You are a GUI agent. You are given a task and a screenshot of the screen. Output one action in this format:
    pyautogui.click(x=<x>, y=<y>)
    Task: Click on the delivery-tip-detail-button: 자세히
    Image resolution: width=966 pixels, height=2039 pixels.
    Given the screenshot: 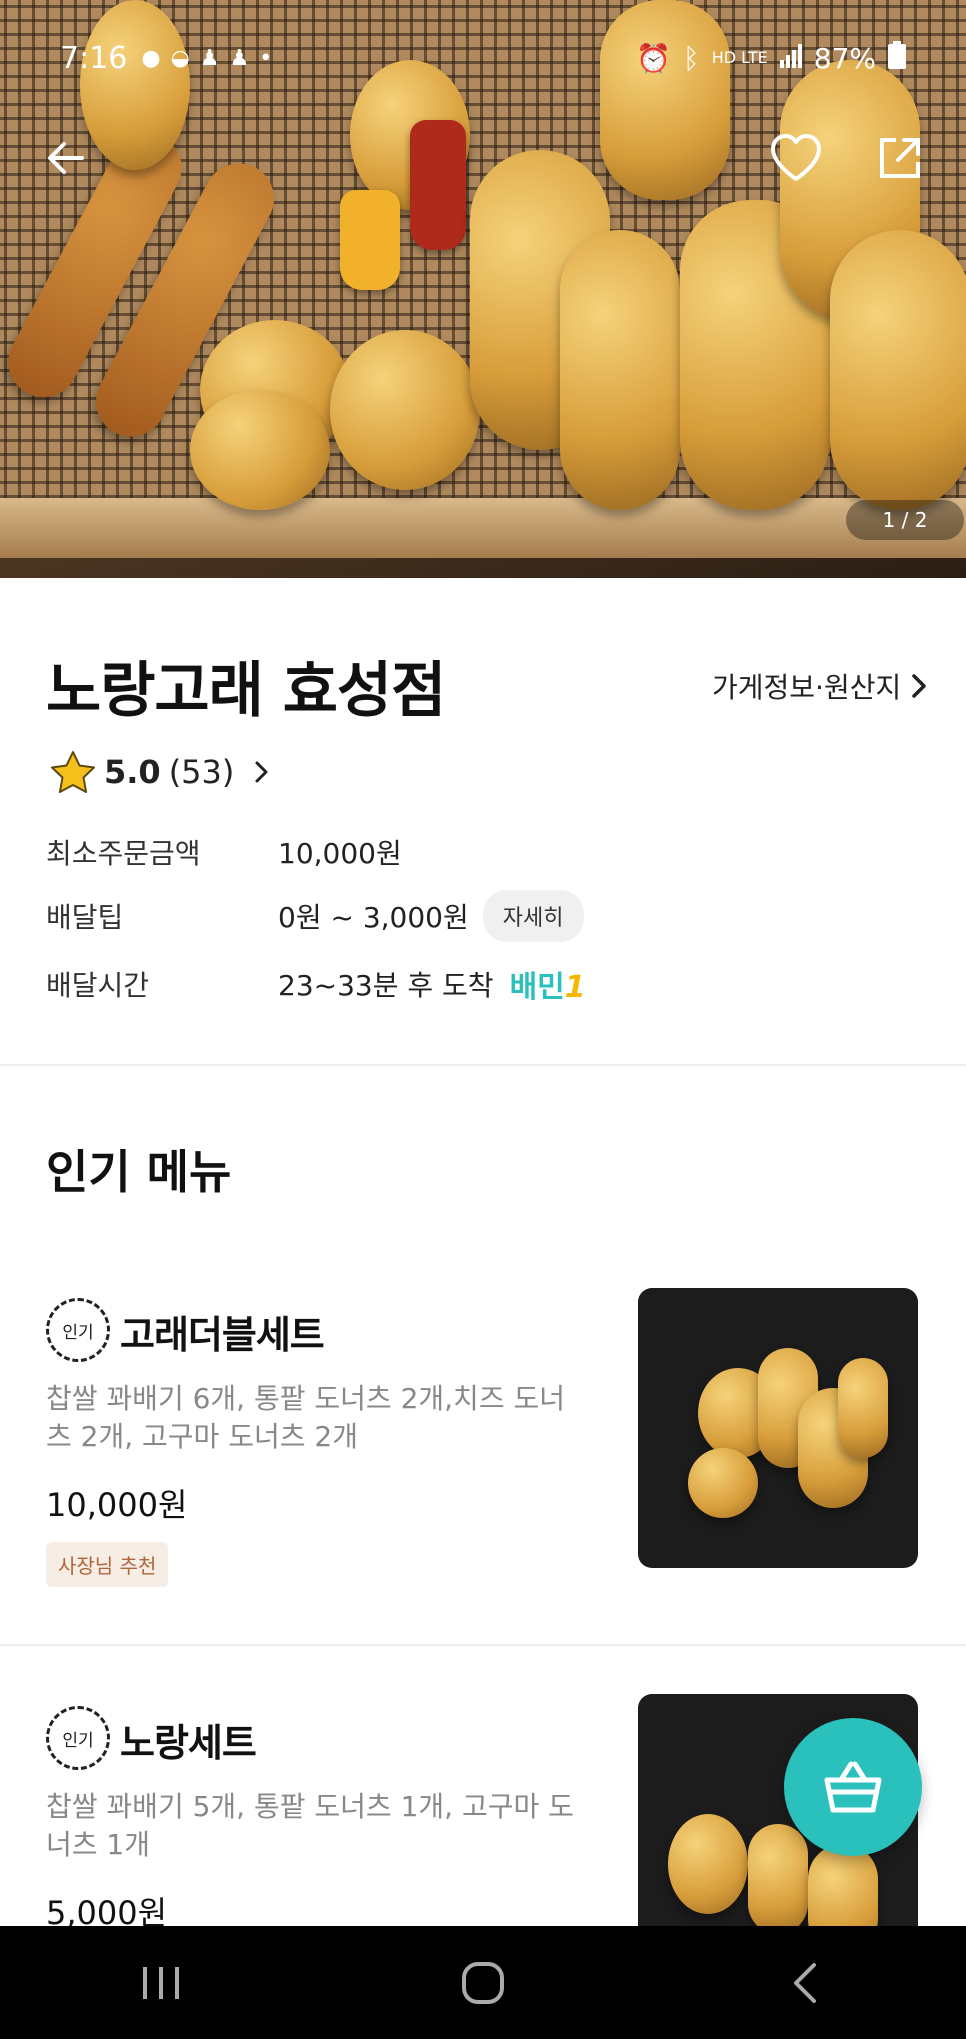 What is the action you would take?
    pyautogui.click(x=533, y=916)
    